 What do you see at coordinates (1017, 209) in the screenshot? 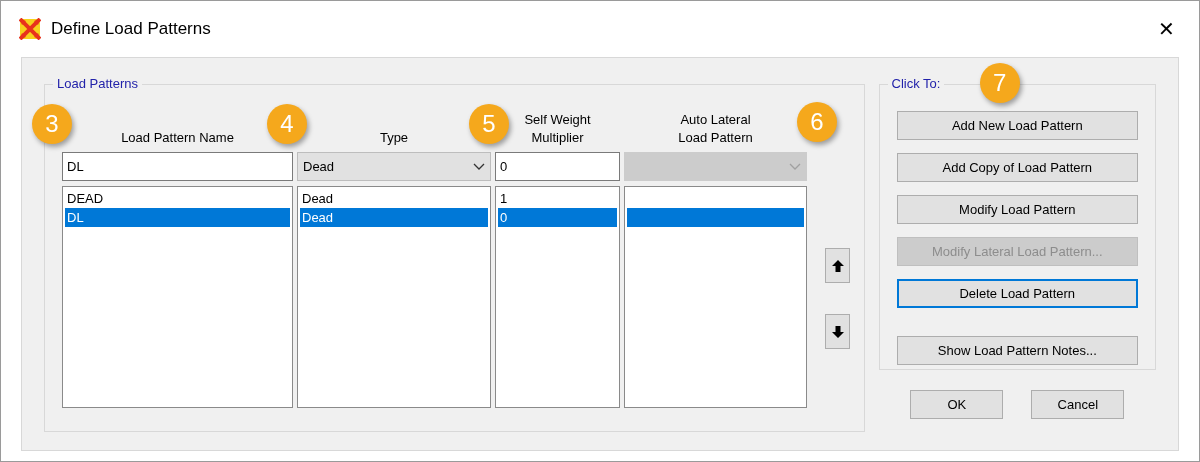
I see `action-button: Modify Load Pattern` at bounding box center [1017, 209].